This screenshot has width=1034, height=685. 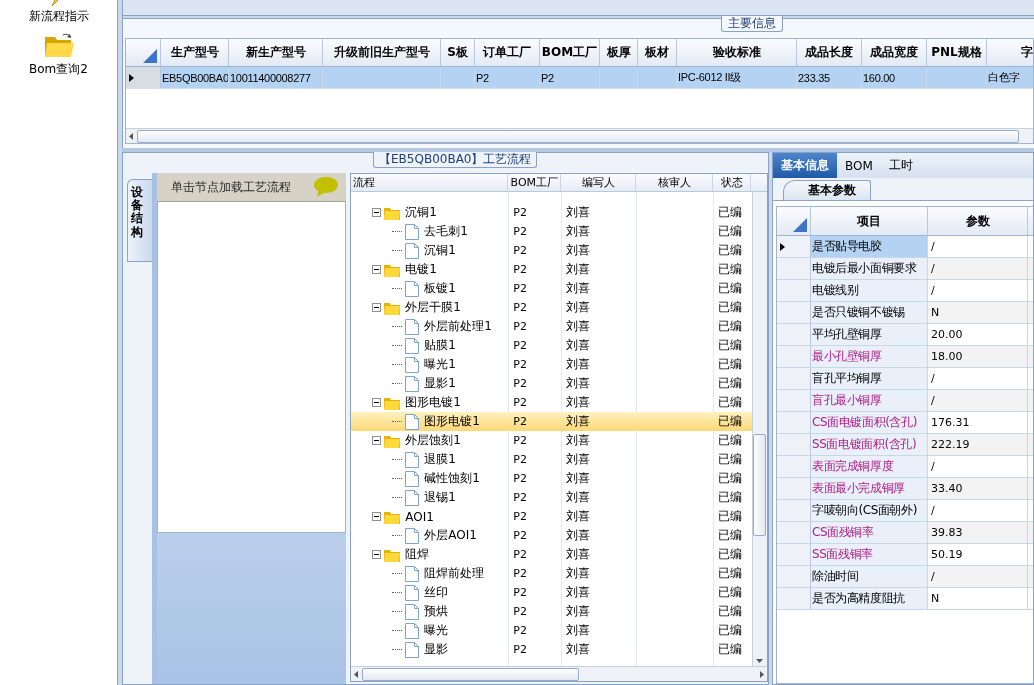 I want to click on tree-node: 电镀1, so click(x=421, y=269).